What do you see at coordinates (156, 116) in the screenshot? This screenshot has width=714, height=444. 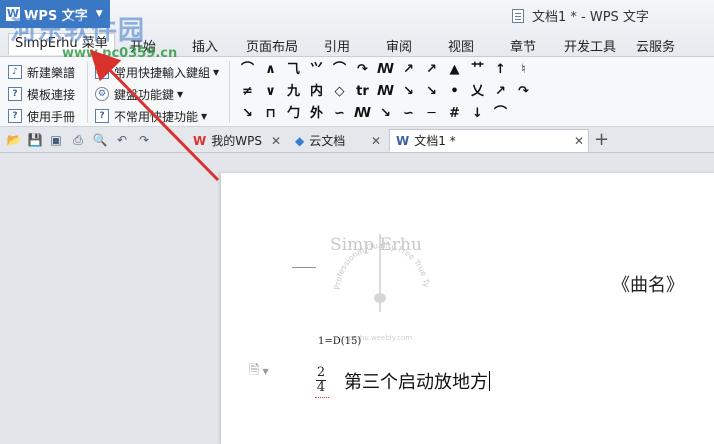 I see `uncommon-shortcut-label: 不常用快捷功能` at bounding box center [156, 116].